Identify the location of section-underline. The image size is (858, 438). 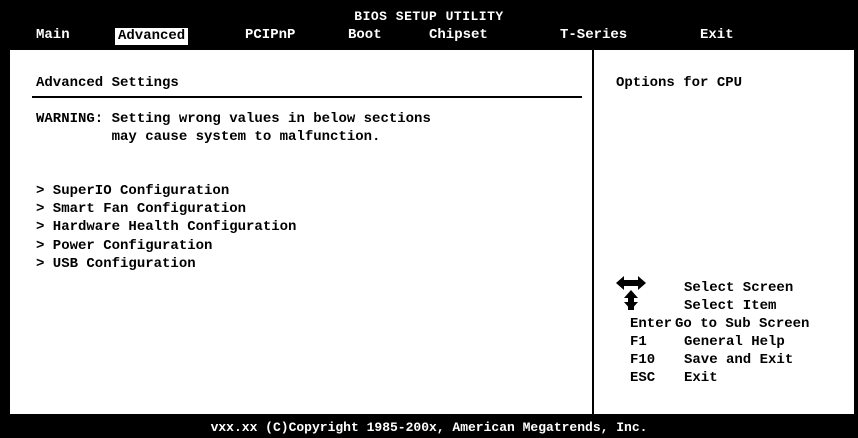
(307, 97).